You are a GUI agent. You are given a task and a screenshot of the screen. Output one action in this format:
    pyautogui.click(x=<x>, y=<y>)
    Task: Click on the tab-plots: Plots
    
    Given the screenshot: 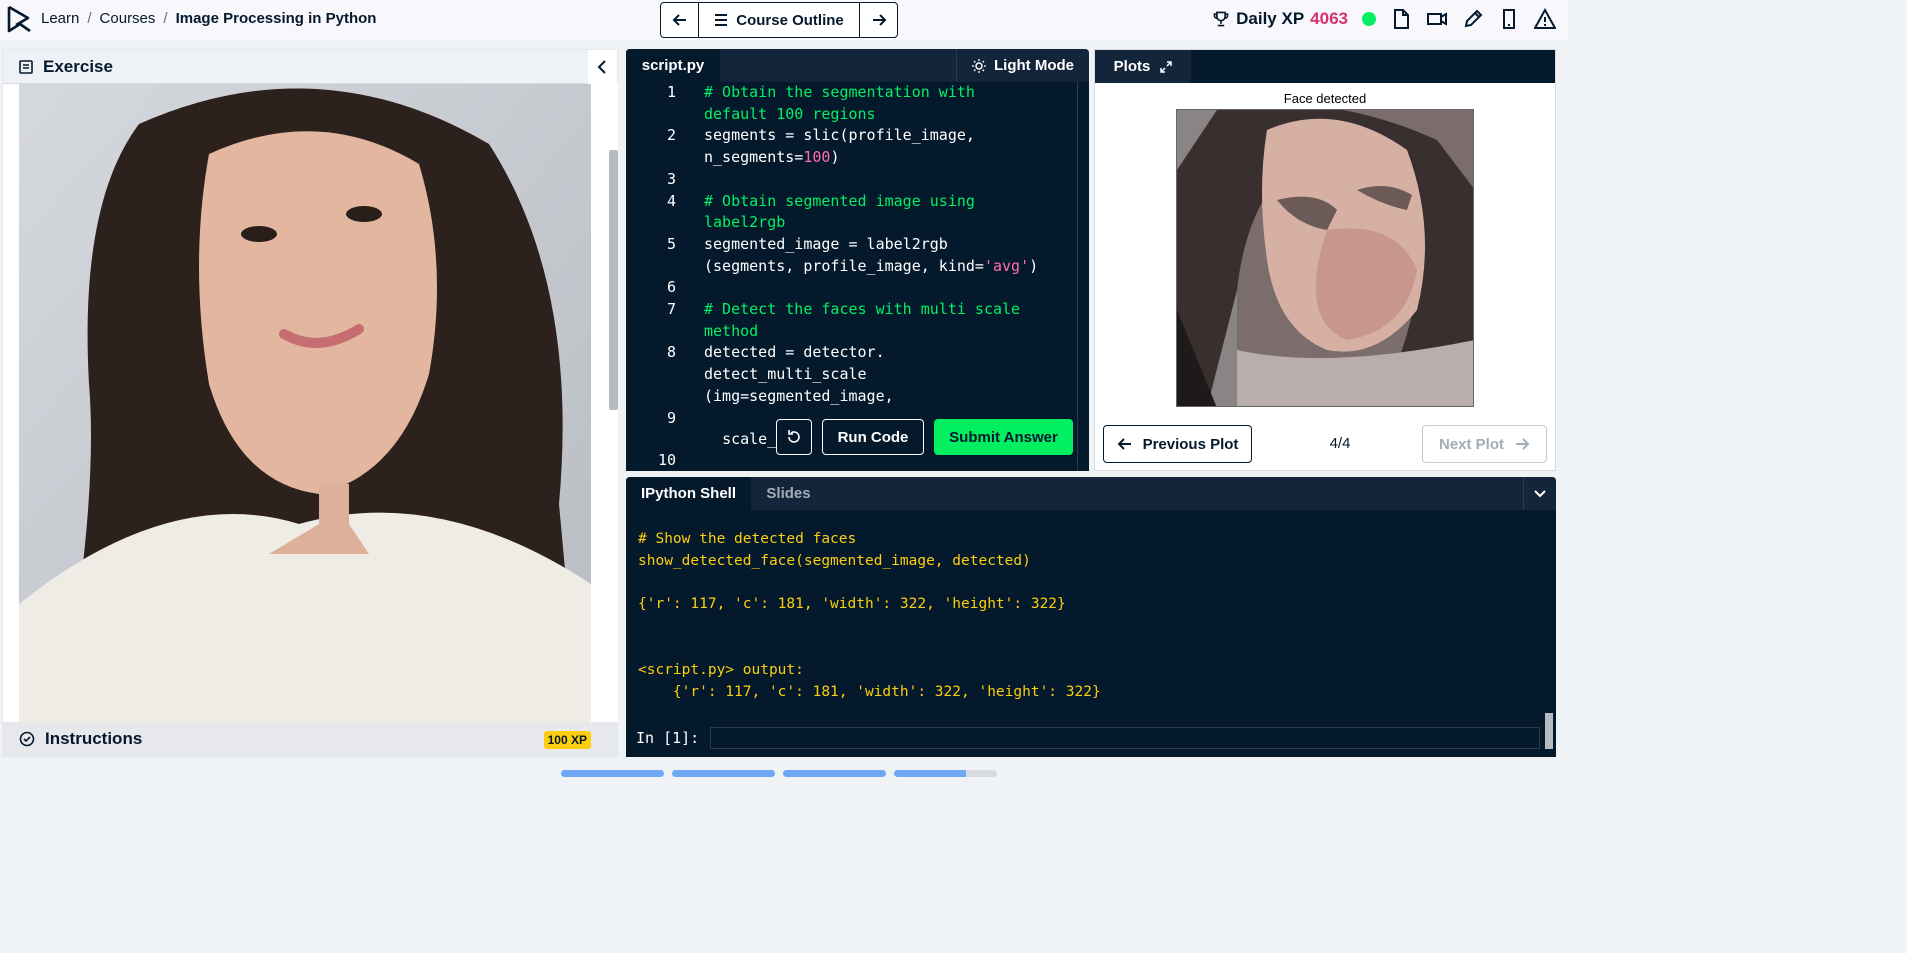 What is the action you would take?
    pyautogui.click(x=1143, y=66)
    